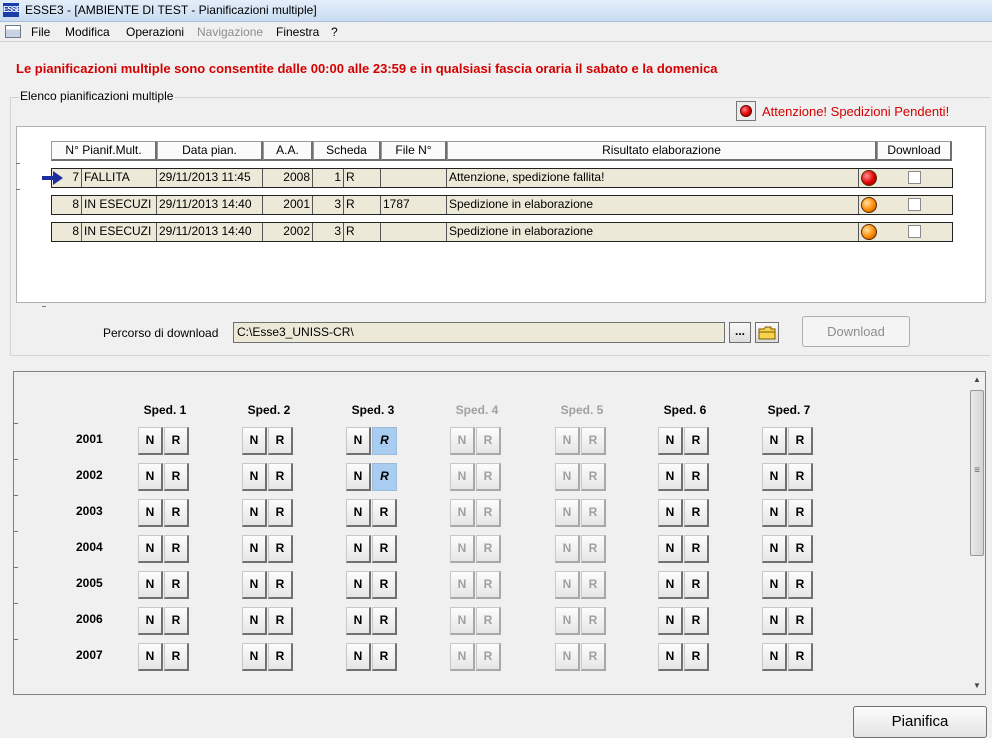 Image resolution: width=992 pixels, height=738 pixels. What do you see at coordinates (414, 178) in the screenshot?
I see `cell-file` at bounding box center [414, 178].